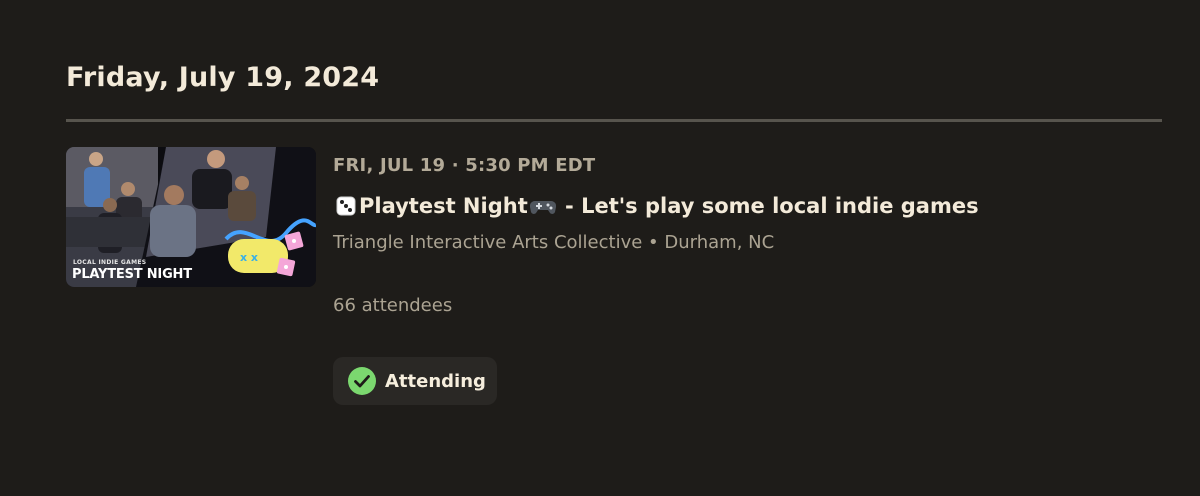 This screenshot has width=1200, height=496. I want to click on event-title-main: Playtest Night, so click(443, 206).